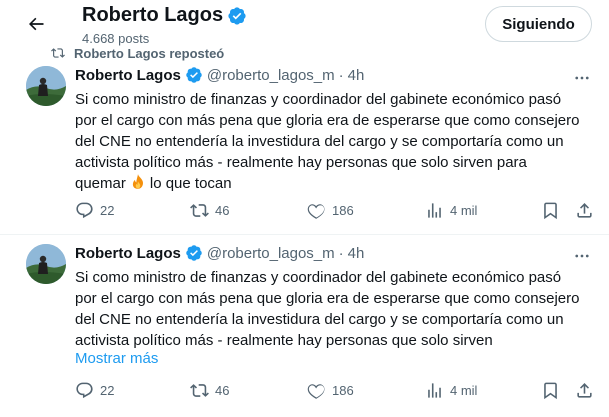 The width and height of the screenshot is (609, 417). Describe the element at coordinates (137, 181) in the screenshot. I see `fire-emoji-icon` at that location.